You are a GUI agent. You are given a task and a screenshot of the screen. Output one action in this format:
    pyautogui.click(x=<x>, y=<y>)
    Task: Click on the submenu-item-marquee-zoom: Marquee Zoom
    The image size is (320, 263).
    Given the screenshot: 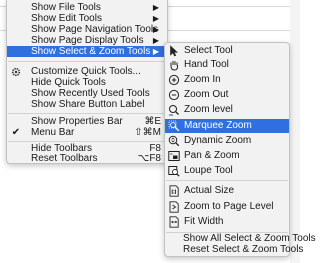 What is the action you would take?
    pyautogui.click(x=227, y=126)
    